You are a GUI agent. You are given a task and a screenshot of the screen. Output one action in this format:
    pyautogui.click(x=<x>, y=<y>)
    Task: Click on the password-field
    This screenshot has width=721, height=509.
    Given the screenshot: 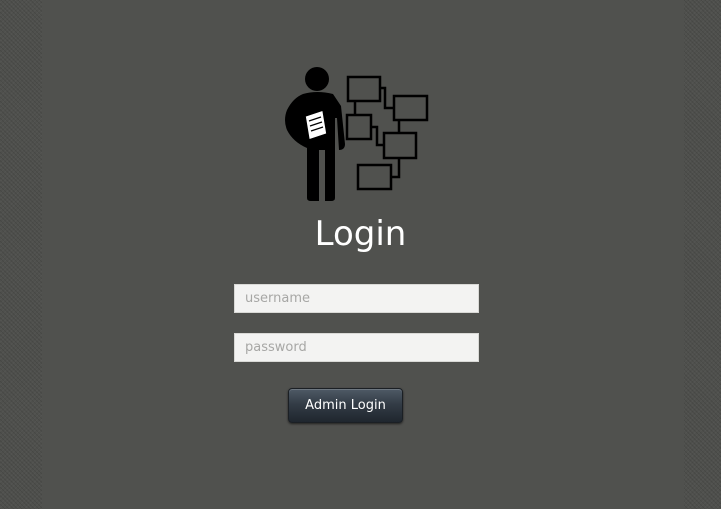 What is the action you would take?
    pyautogui.click(x=356, y=347)
    